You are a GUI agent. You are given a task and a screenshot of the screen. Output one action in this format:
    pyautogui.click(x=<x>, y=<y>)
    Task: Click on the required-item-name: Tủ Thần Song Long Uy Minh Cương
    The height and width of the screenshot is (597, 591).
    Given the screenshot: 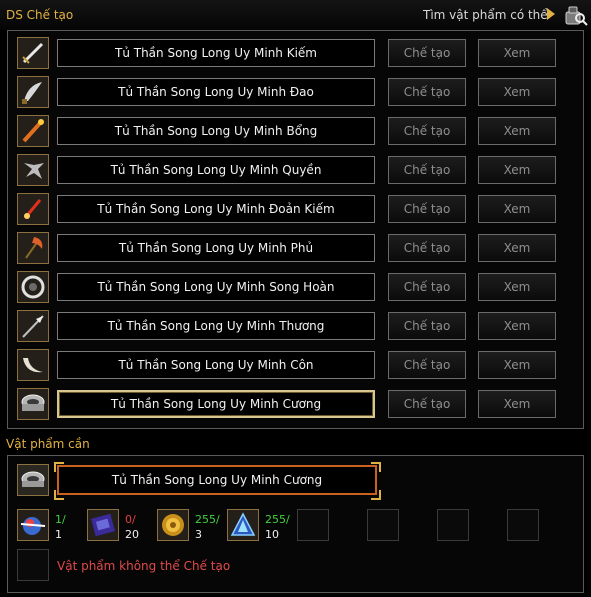 What is the action you would take?
    pyautogui.click(x=217, y=480)
    